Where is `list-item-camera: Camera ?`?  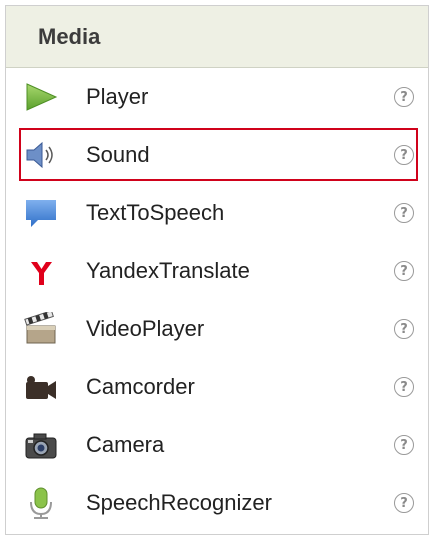
list-item-camera: Camera ? is located at coordinates (217, 445).